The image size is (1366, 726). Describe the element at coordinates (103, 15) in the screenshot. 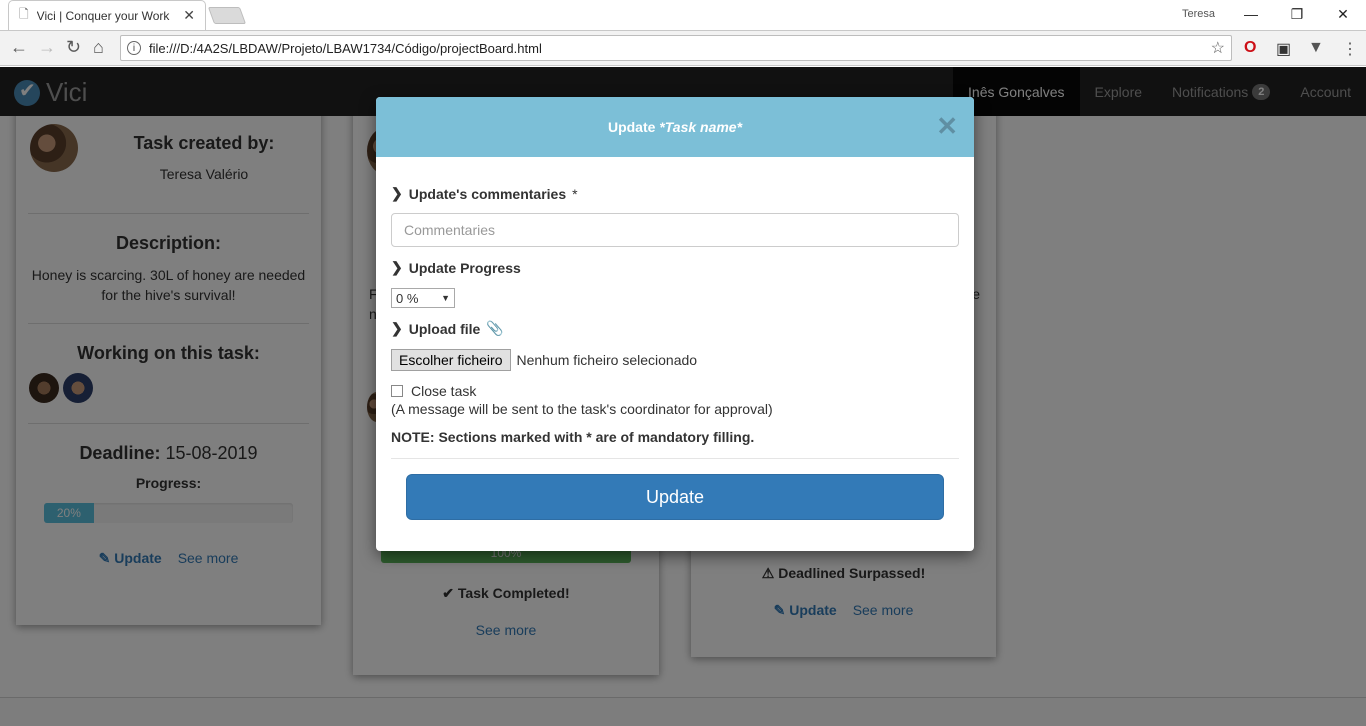

I see `tab-title: Vici | Conquer your Work` at that location.